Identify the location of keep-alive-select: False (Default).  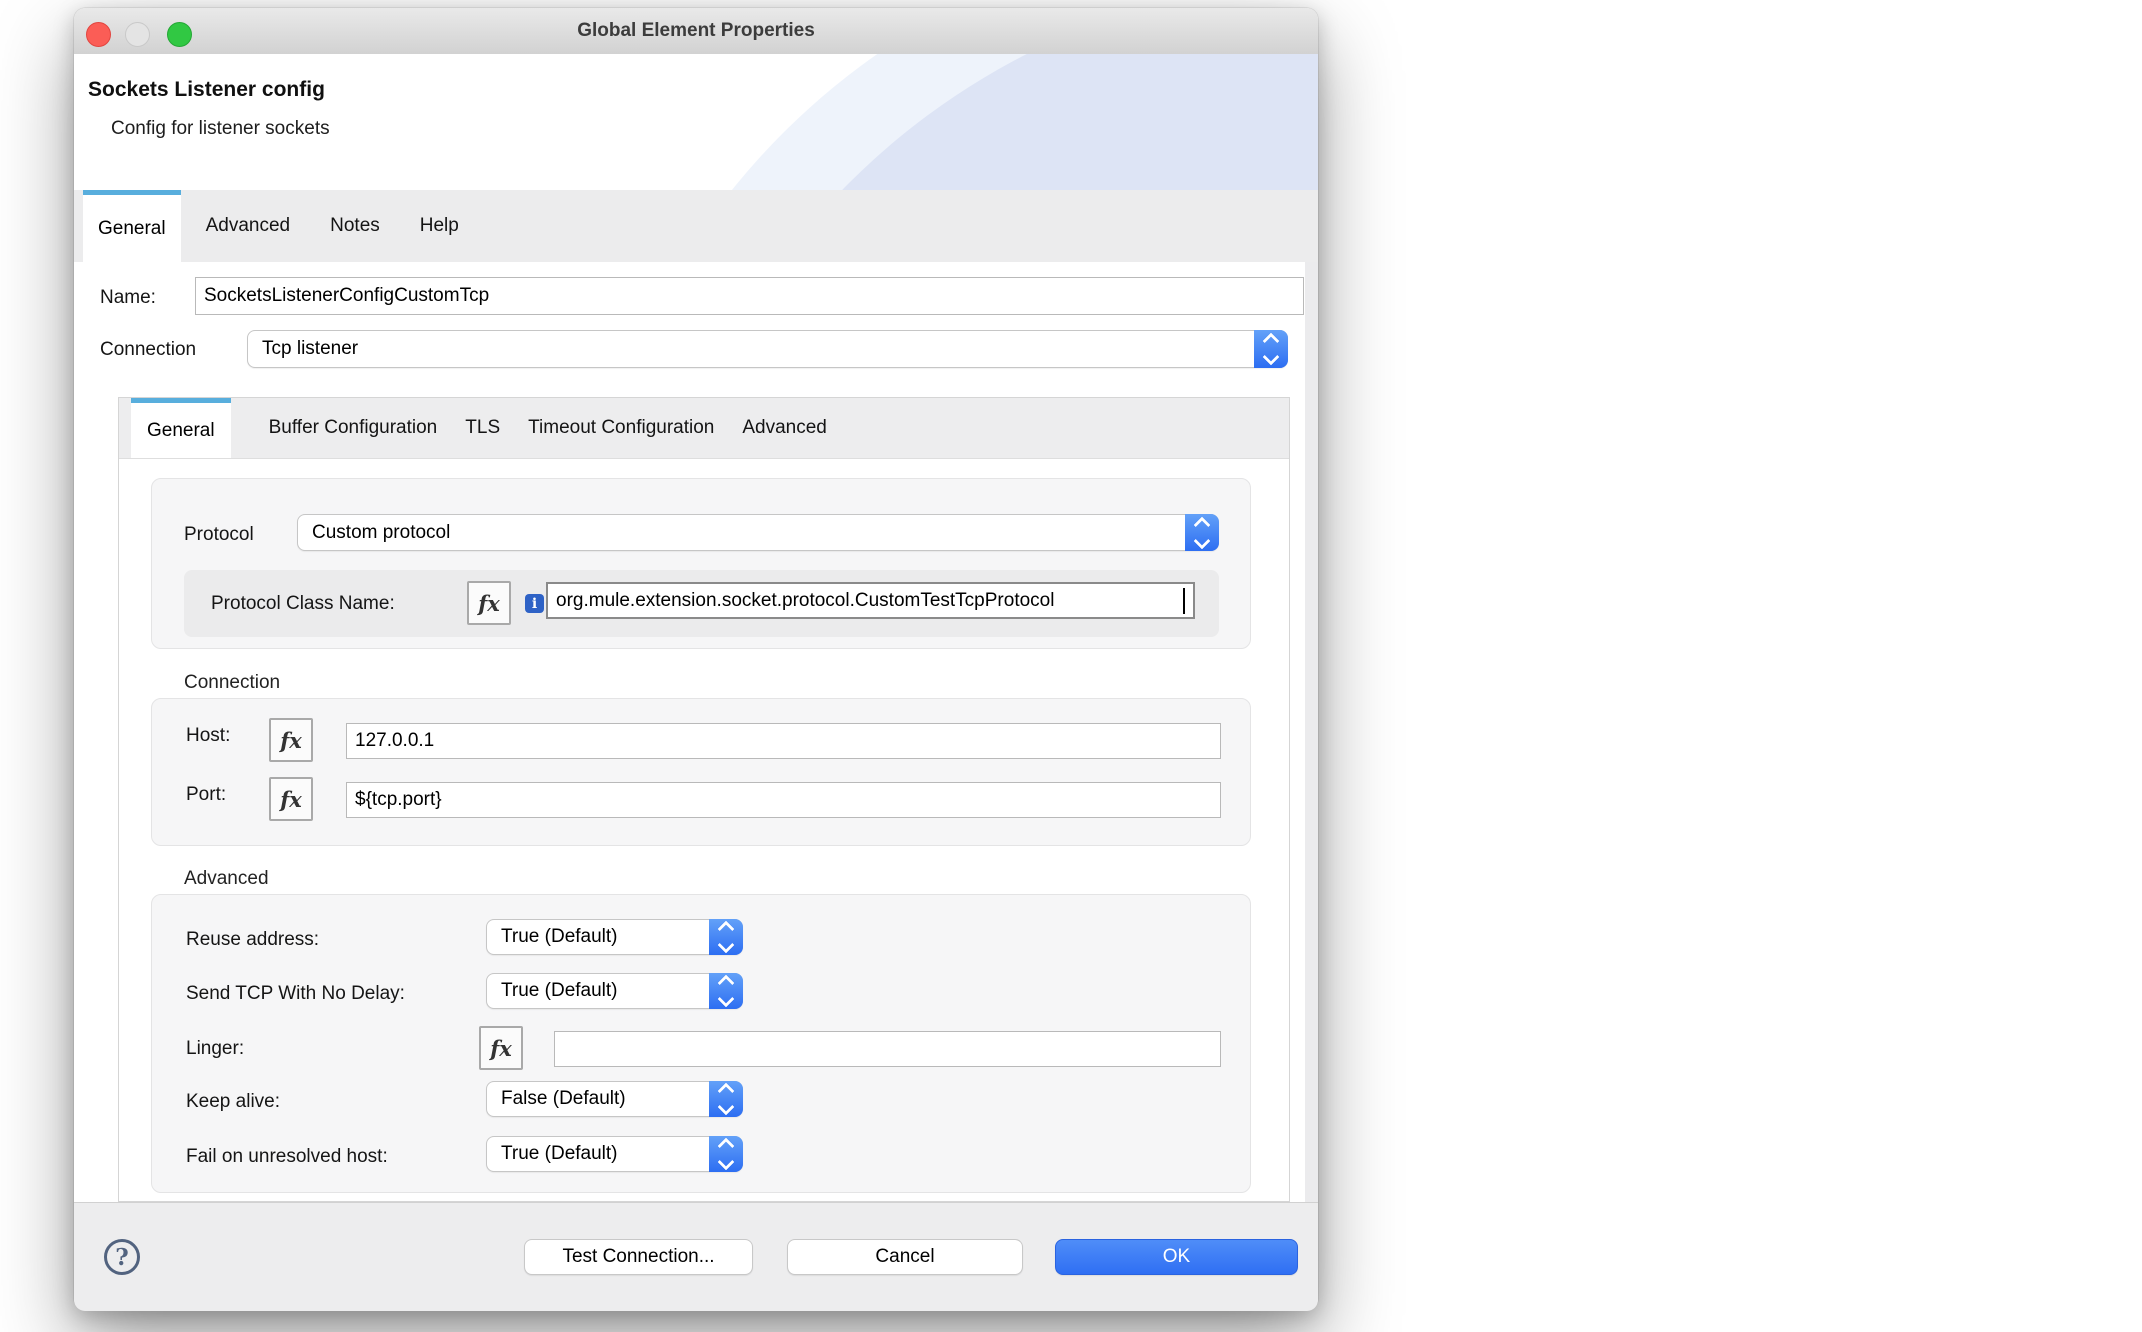
(614, 1099).